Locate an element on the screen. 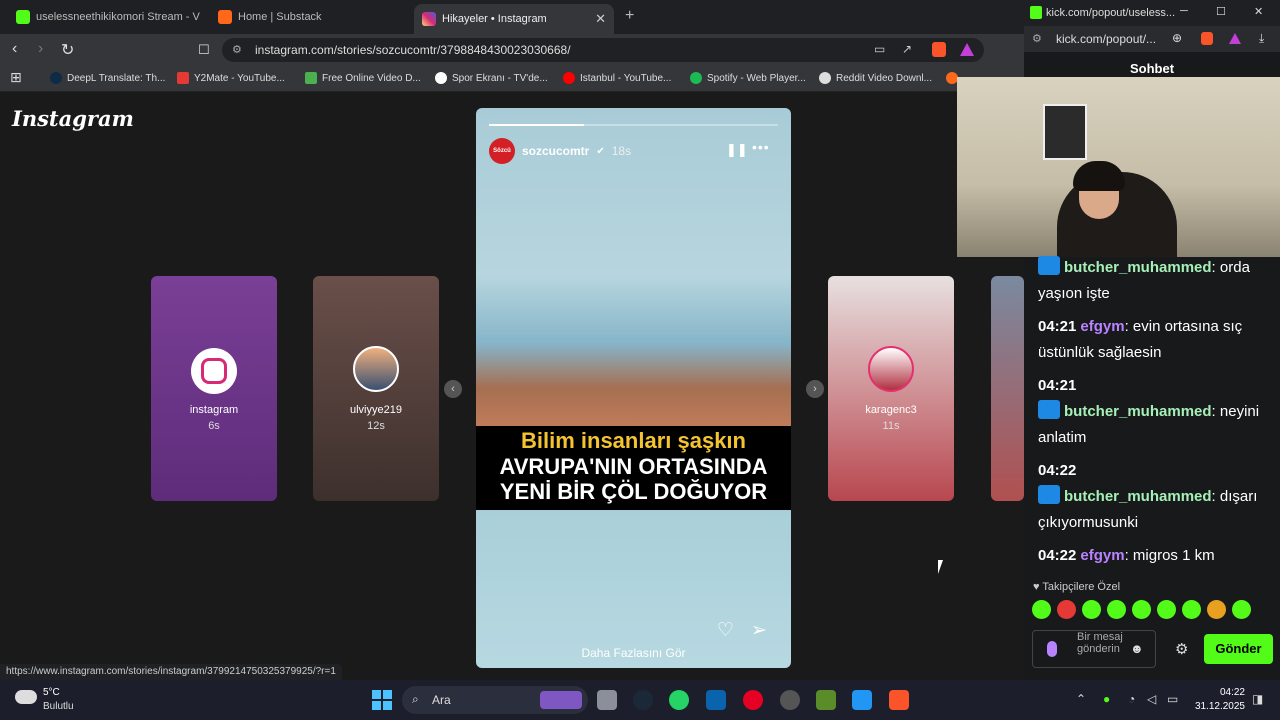 The height and width of the screenshot is (720, 1280). pause-icon: ❚❚ is located at coordinates (737, 150).